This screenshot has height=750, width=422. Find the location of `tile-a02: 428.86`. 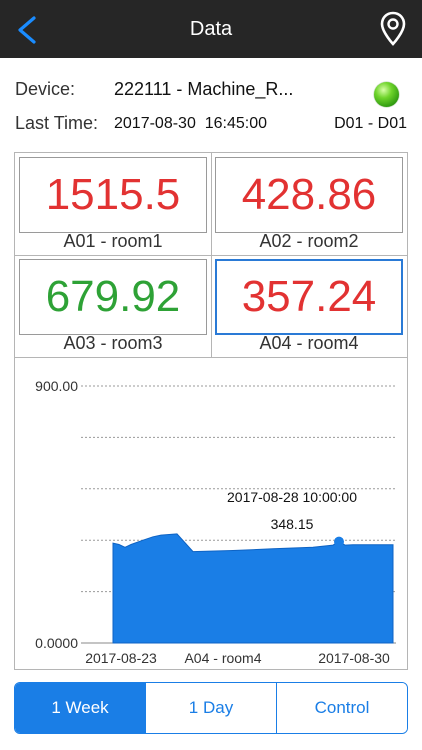

tile-a02: 428.86 is located at coordinates (309, 195).